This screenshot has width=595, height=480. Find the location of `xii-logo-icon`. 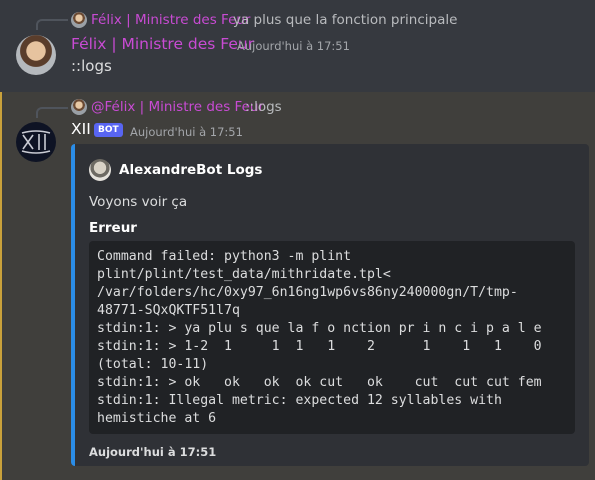

xii-logo-icon is located at coordinates (36, 142).